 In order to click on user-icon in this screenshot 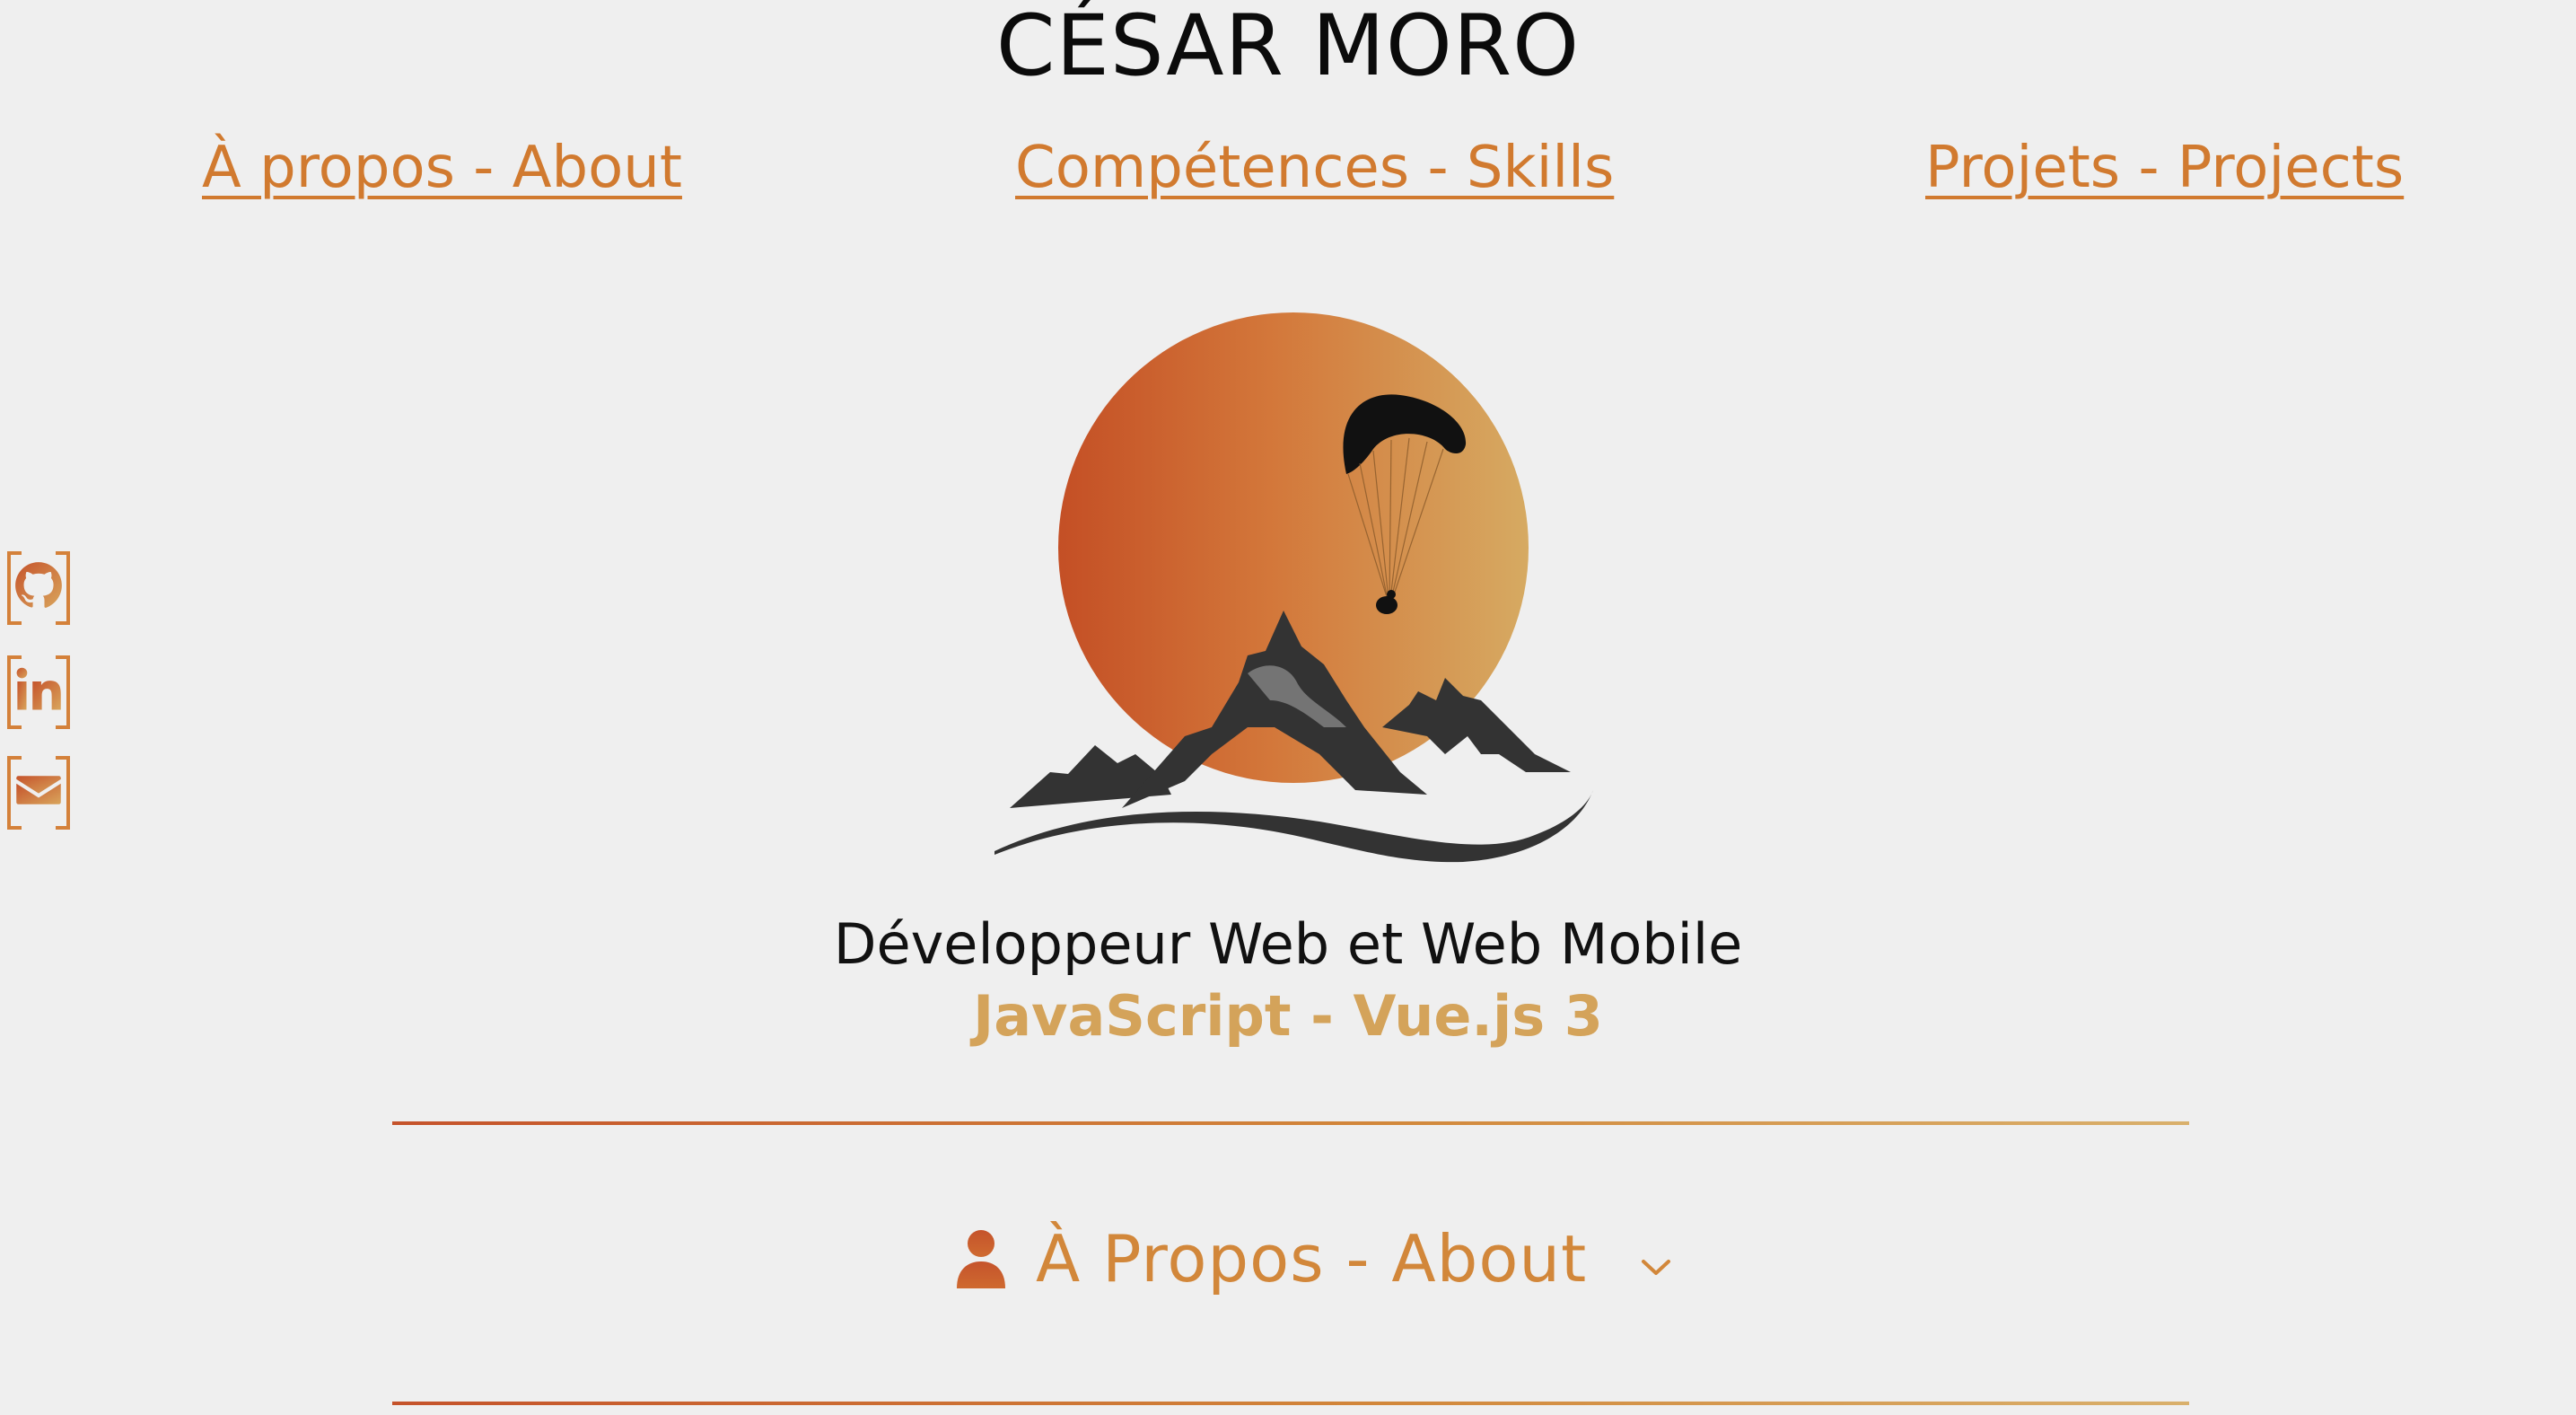, I will do `click(981, 1259)`.